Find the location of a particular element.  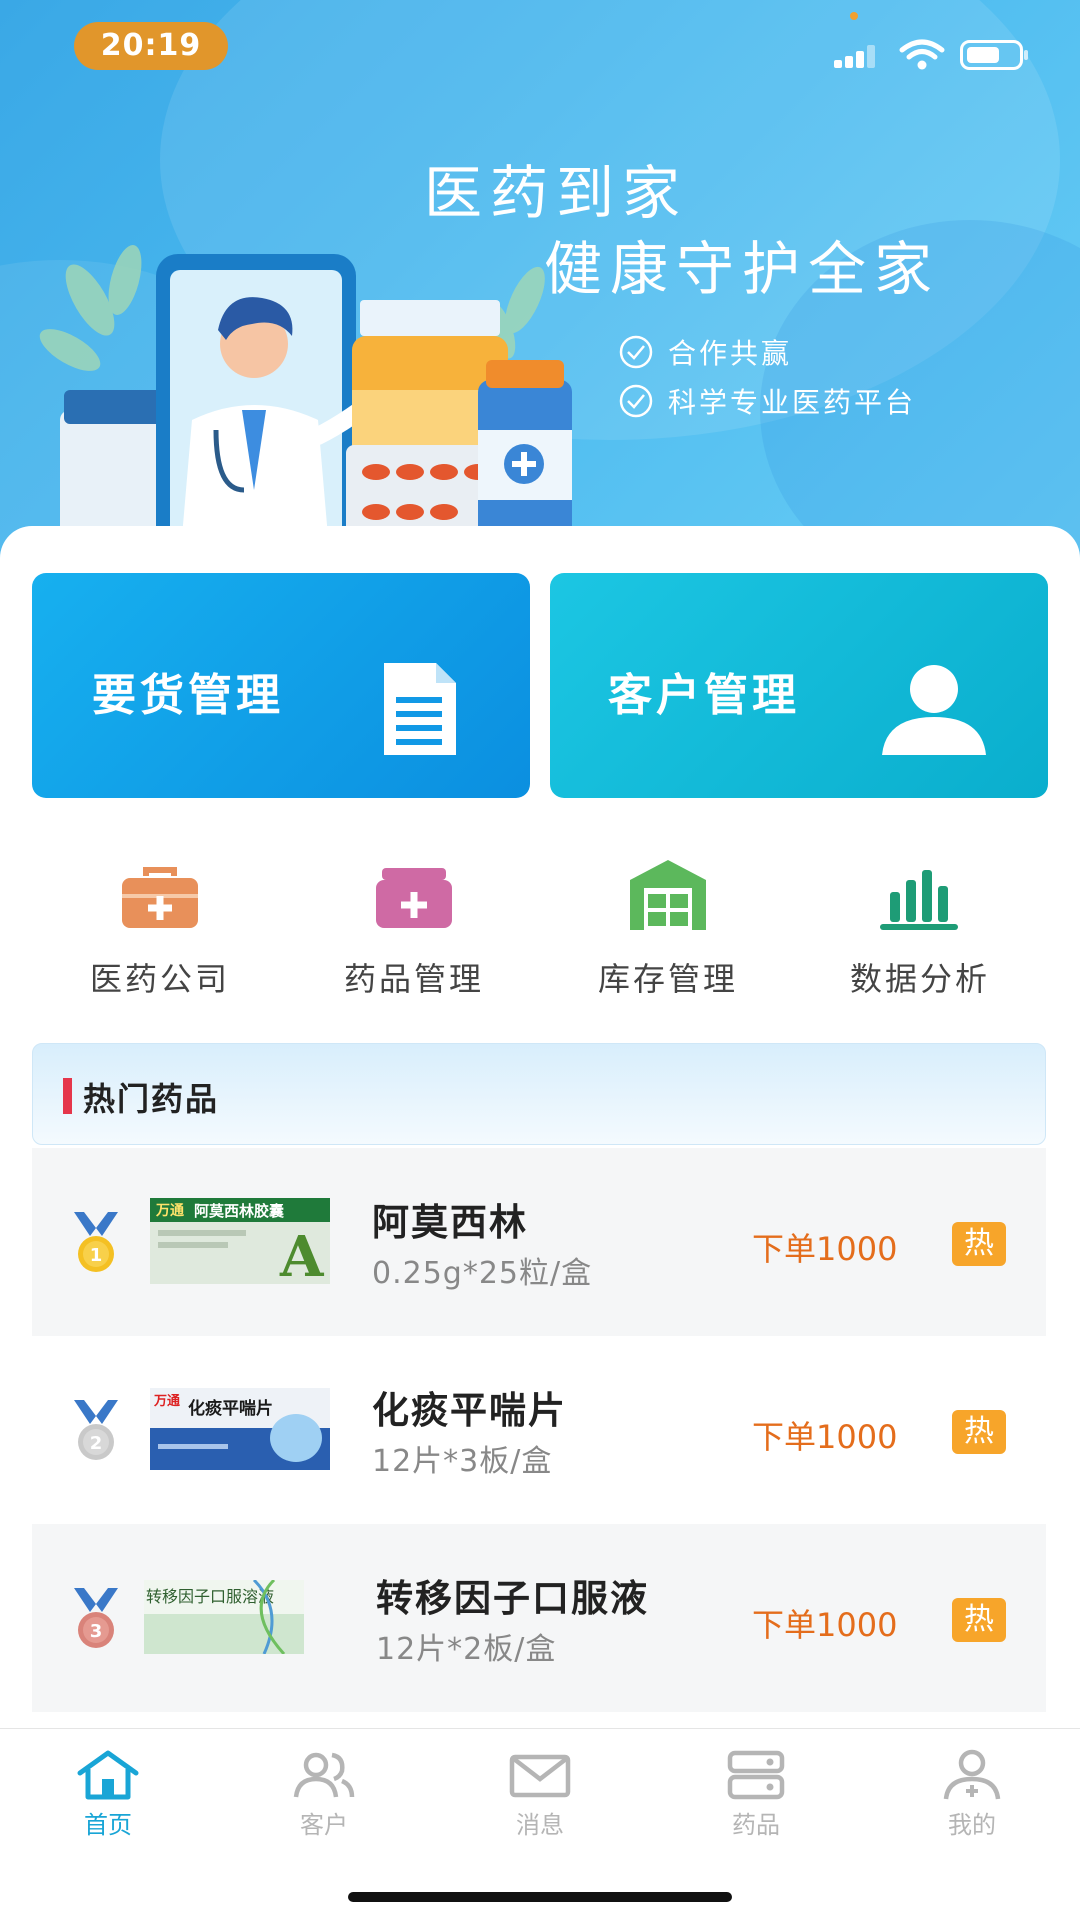

hot-drug-row: 2 万通 化痰平喘片 化痰平喘片 12片*3板/盒 下单1000 热 is located at coordinates (539, 1430).